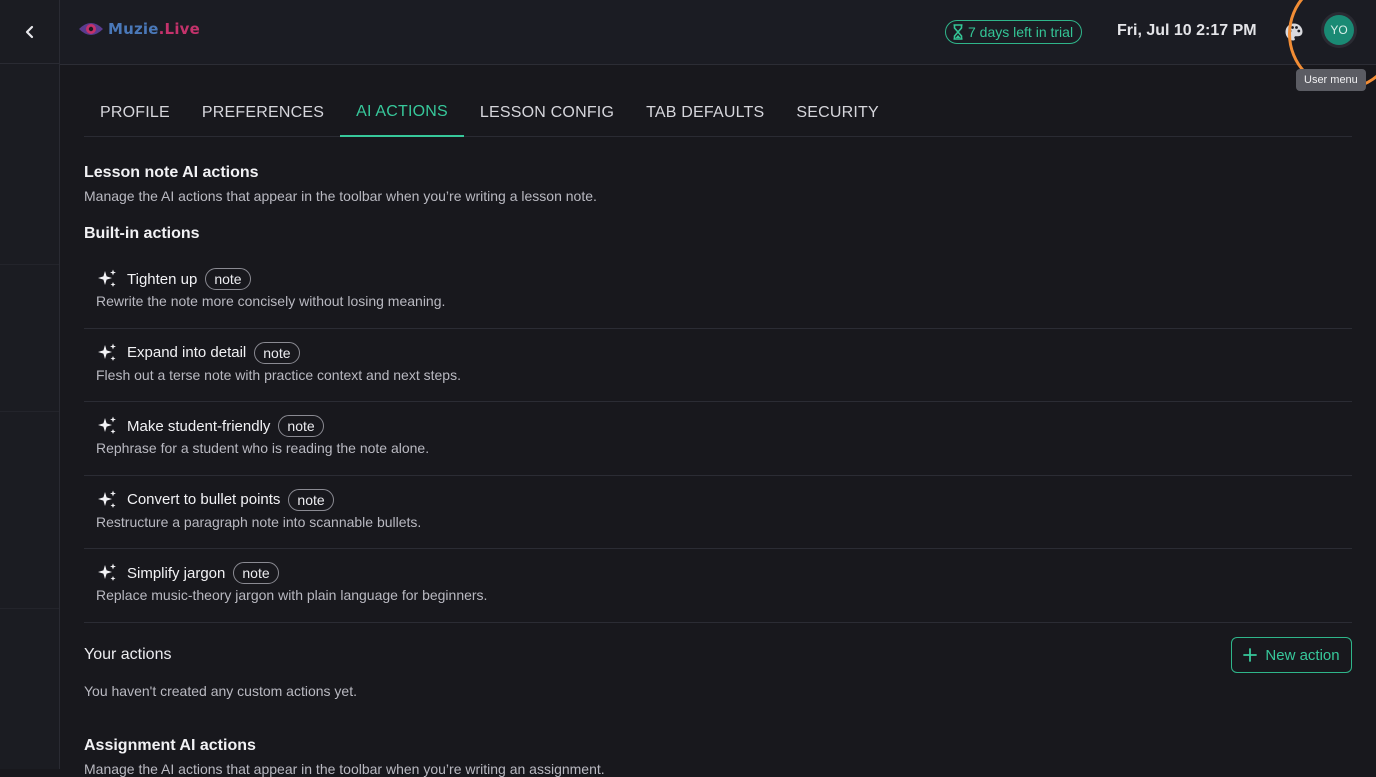 Image resolution: width=1376 pixels, height=777 pixels. What do you see at coordinates (1250, 655) in the screenshot?
I see `plus-icon` at bounding box center [1250, 655].